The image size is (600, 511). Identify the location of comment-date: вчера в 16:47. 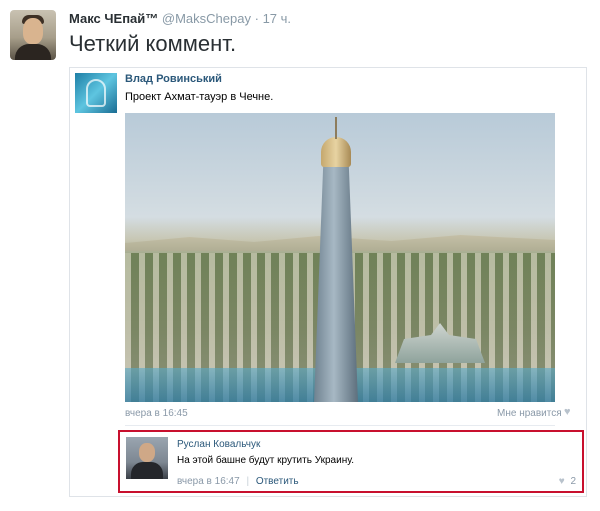
(208, 481).